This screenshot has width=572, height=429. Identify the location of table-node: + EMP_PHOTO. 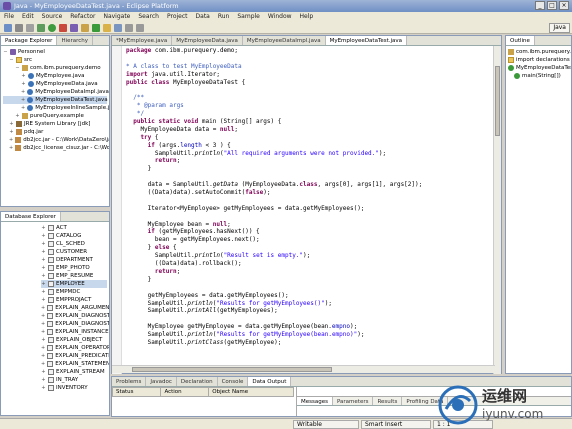
(74, 268).